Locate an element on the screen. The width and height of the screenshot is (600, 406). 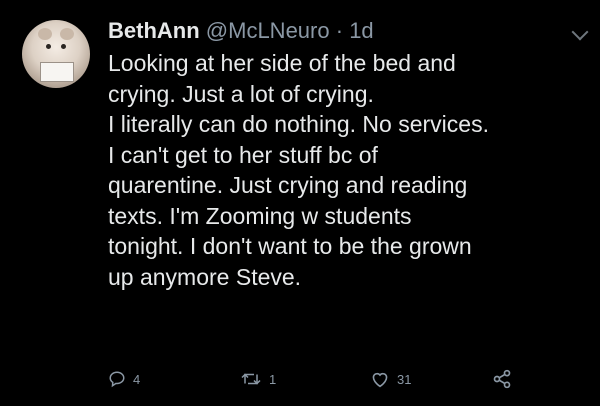
tweet-line: Looking at her side of the bed and is located at coordinates (282, 63).